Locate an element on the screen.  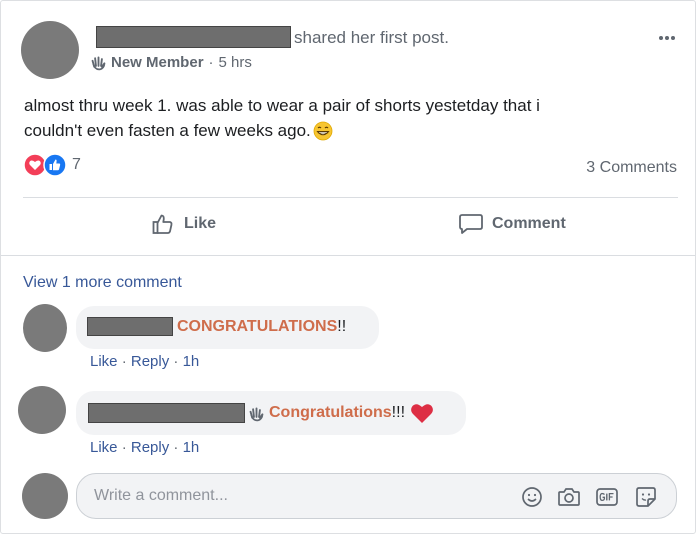
grinning-face-emoji is located at coordinates (323, 130).